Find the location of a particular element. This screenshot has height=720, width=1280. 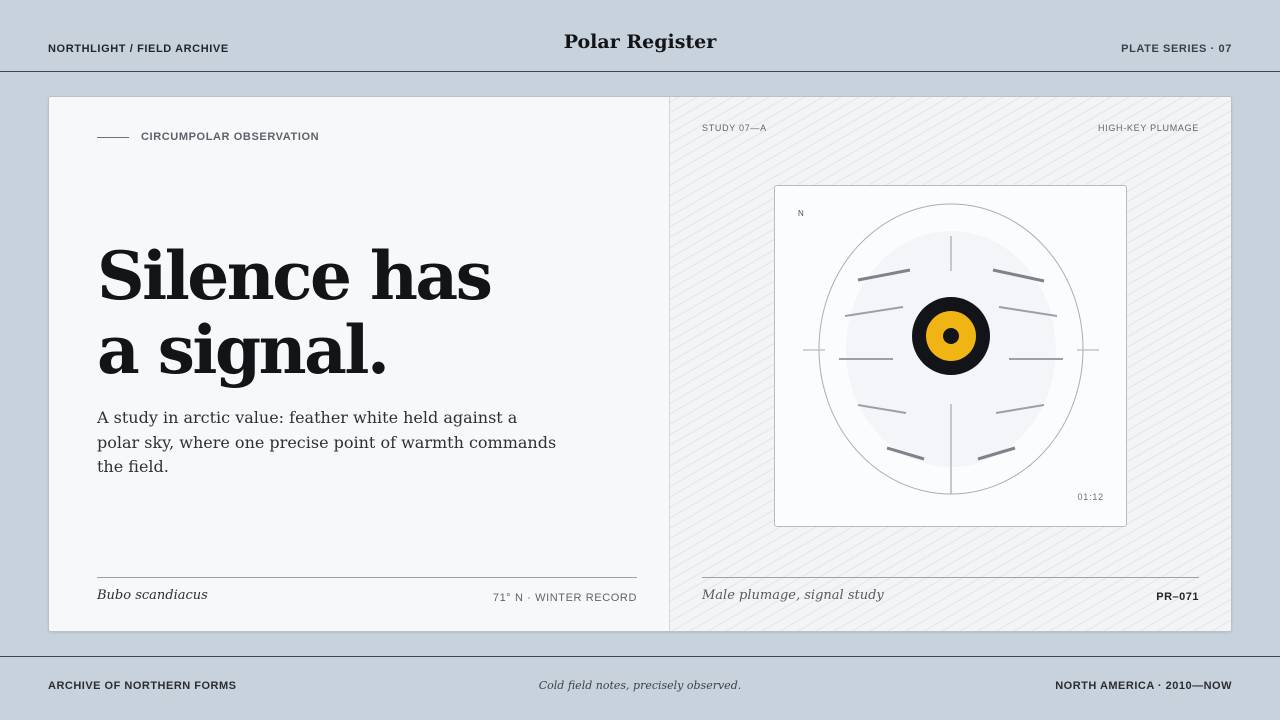

headline: Silence has a signal. is located at coordinates (357, 313).